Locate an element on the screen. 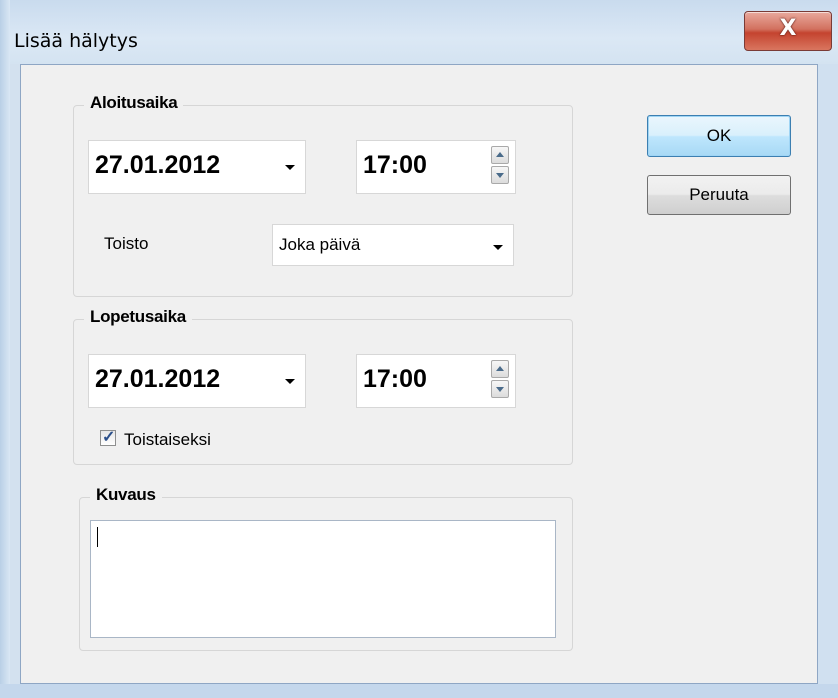 This screenshot has width=838, height=698. end-time-spinner: 17:00 is located at coordinates (436, 381).